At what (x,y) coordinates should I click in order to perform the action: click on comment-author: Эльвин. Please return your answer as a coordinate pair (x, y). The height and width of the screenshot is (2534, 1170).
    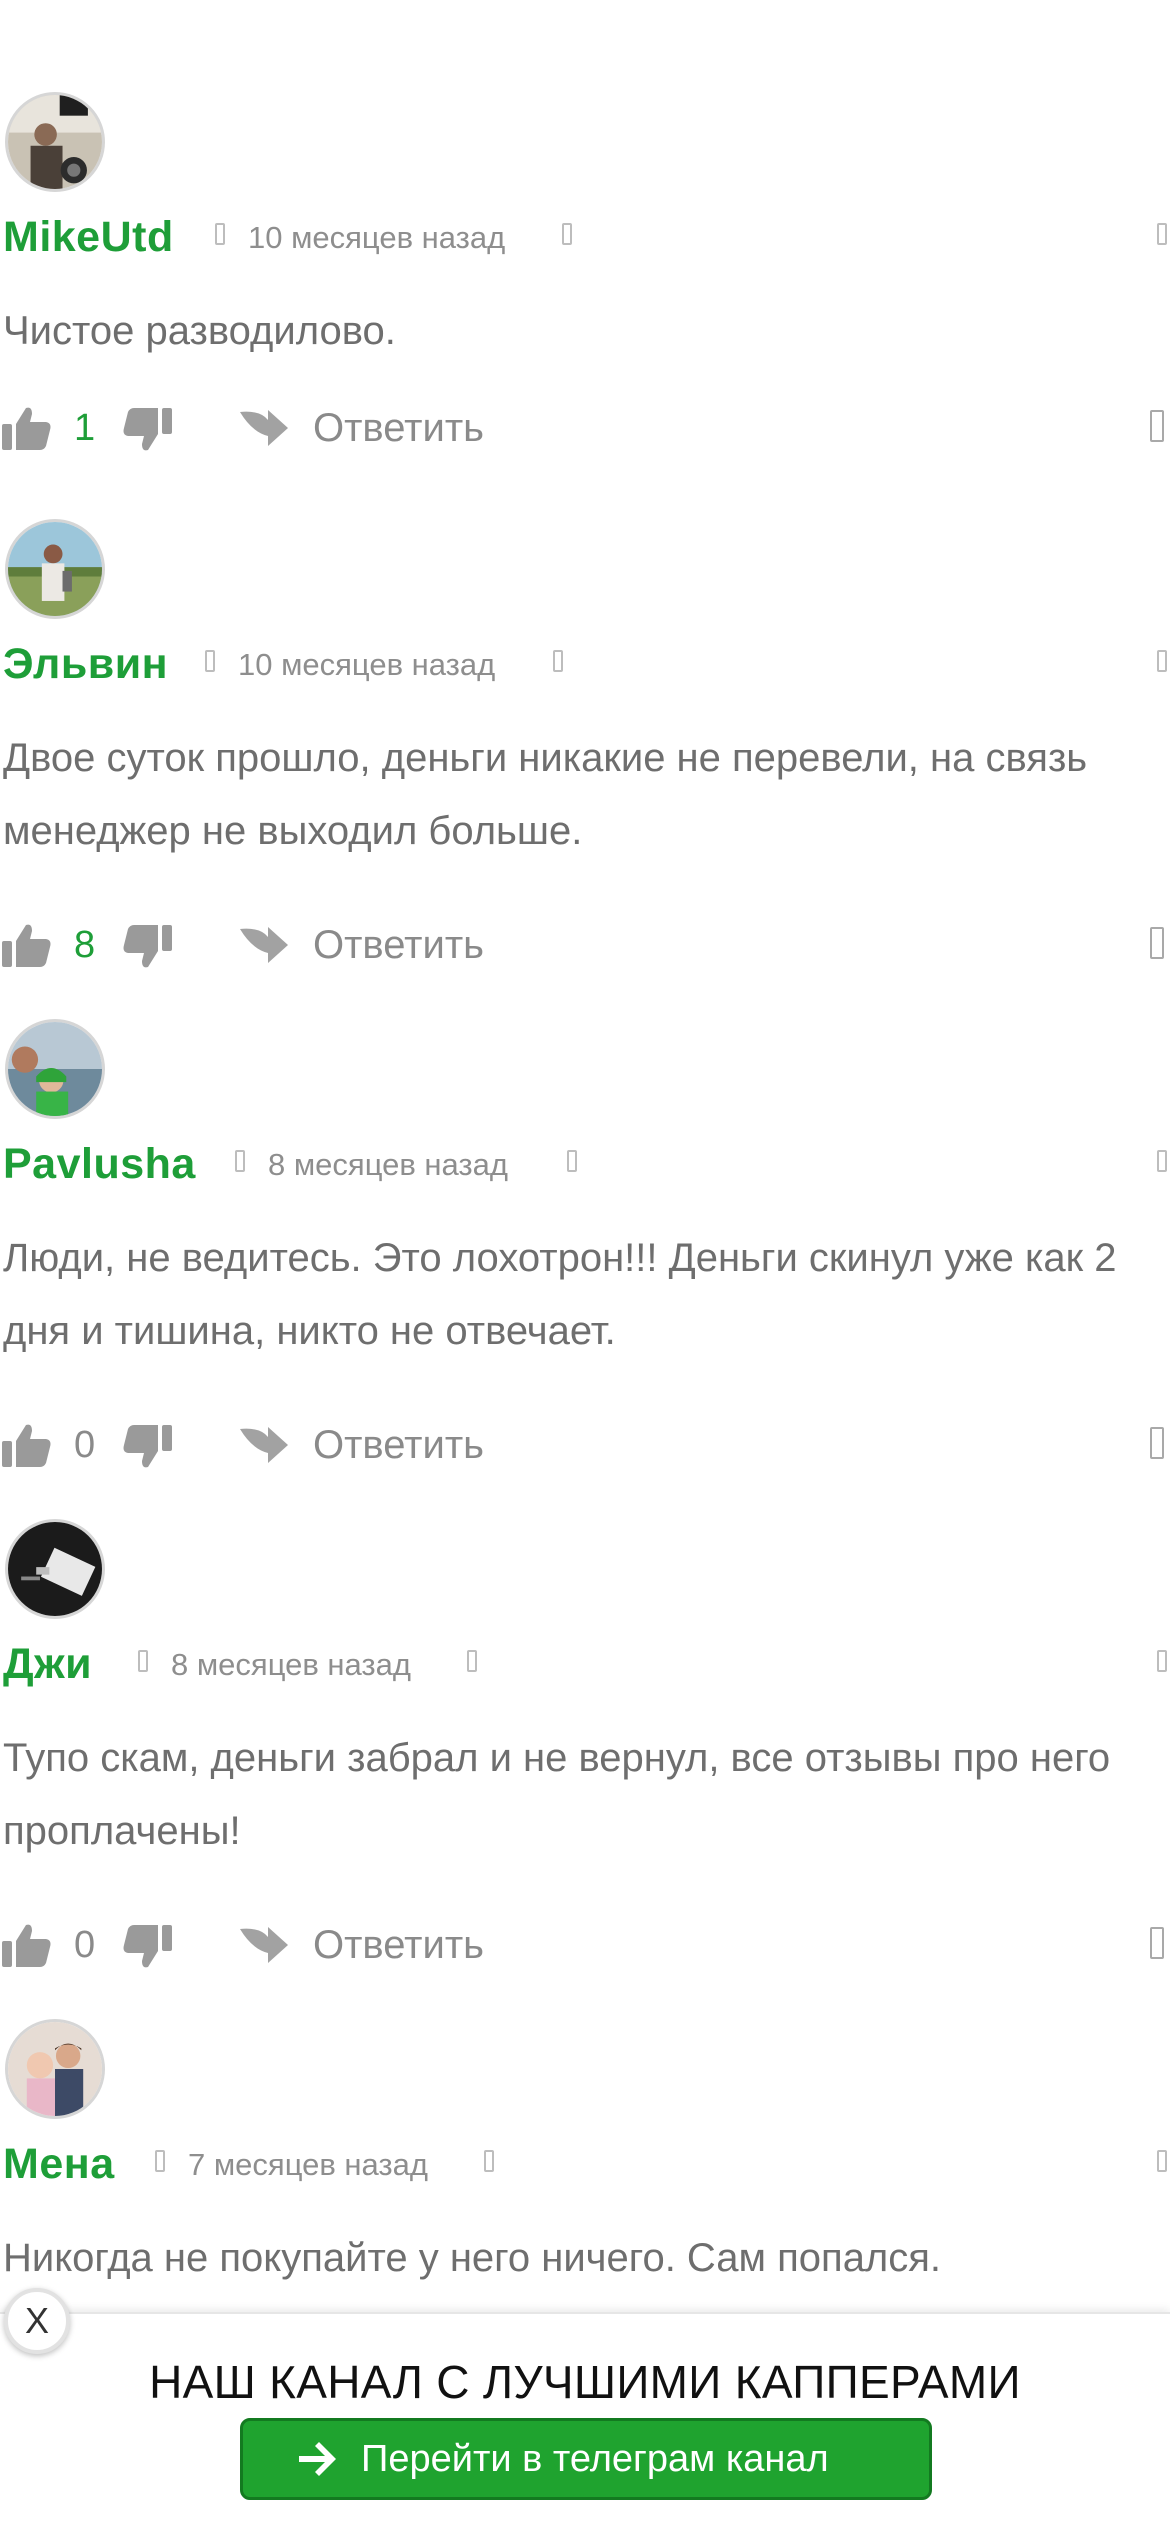
    Looking at the image, I should click on (85, 664).